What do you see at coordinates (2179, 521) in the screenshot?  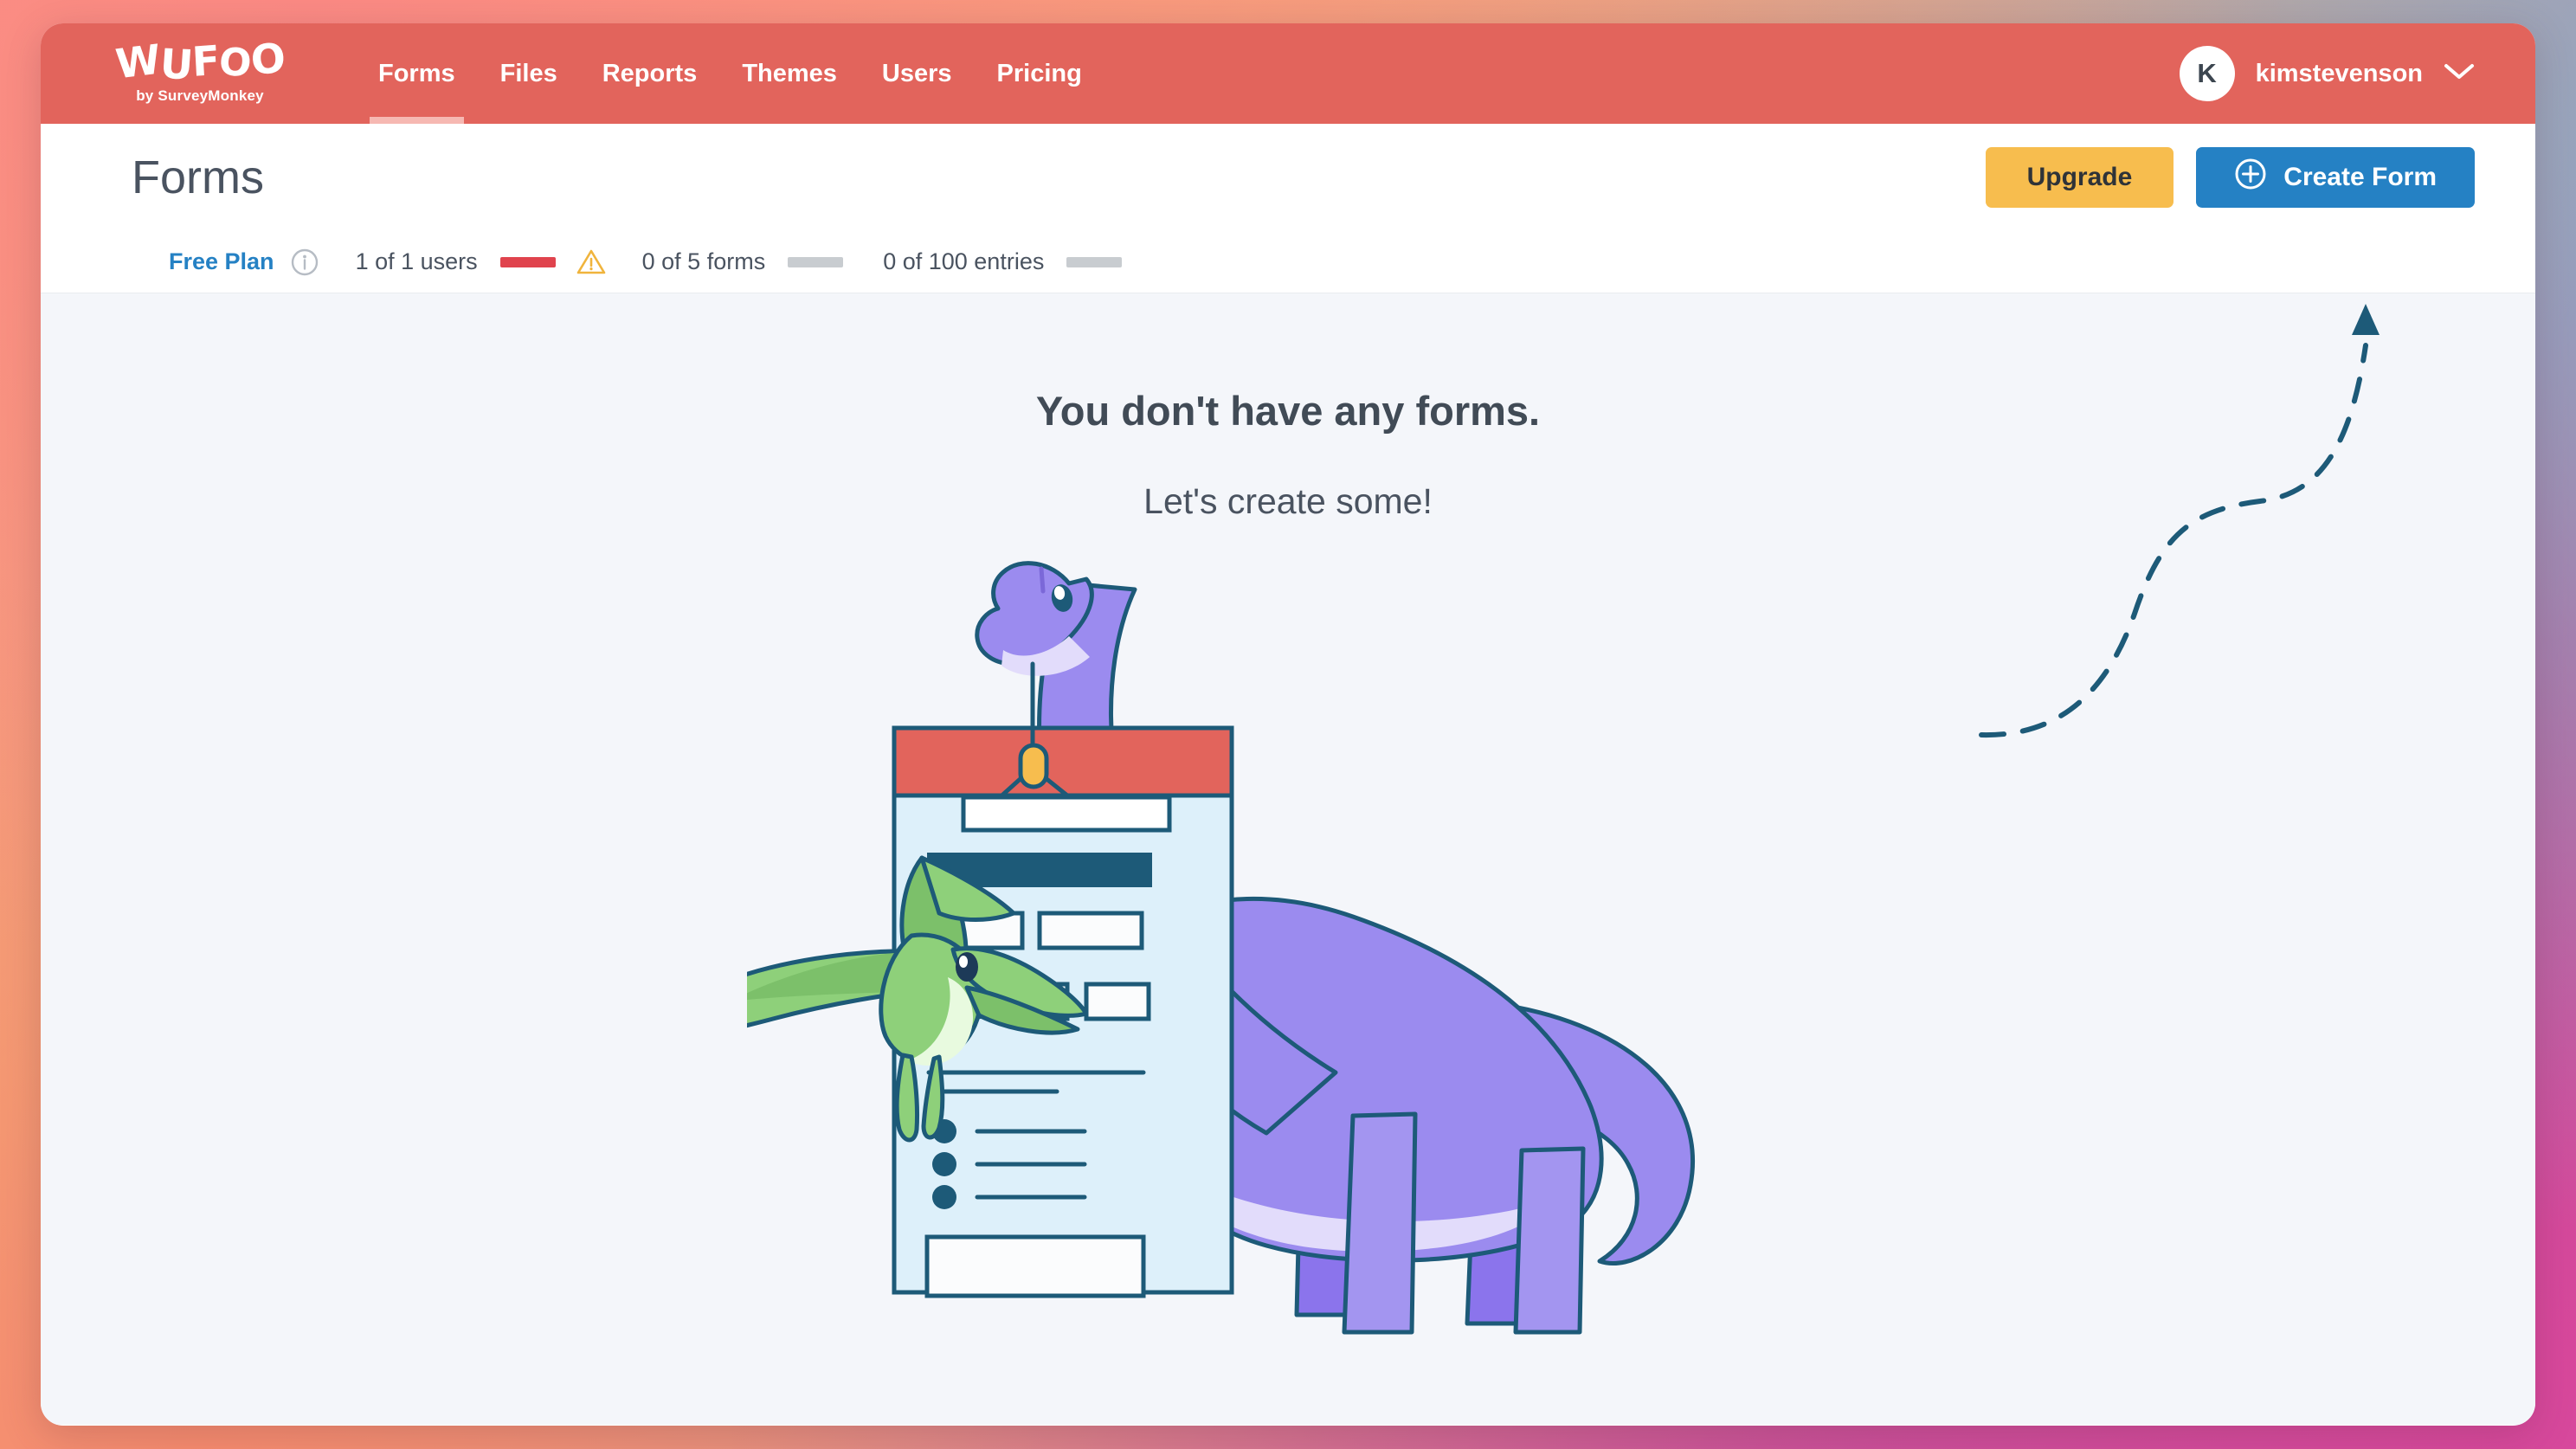 I see `dashed-arrow-path` at bounding box center [2179, 521].